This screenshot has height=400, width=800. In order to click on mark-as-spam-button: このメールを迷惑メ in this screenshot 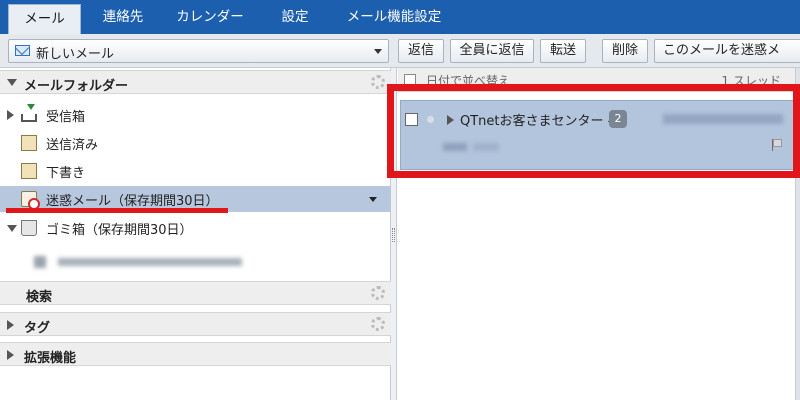, I will do `click(727, 51)`.